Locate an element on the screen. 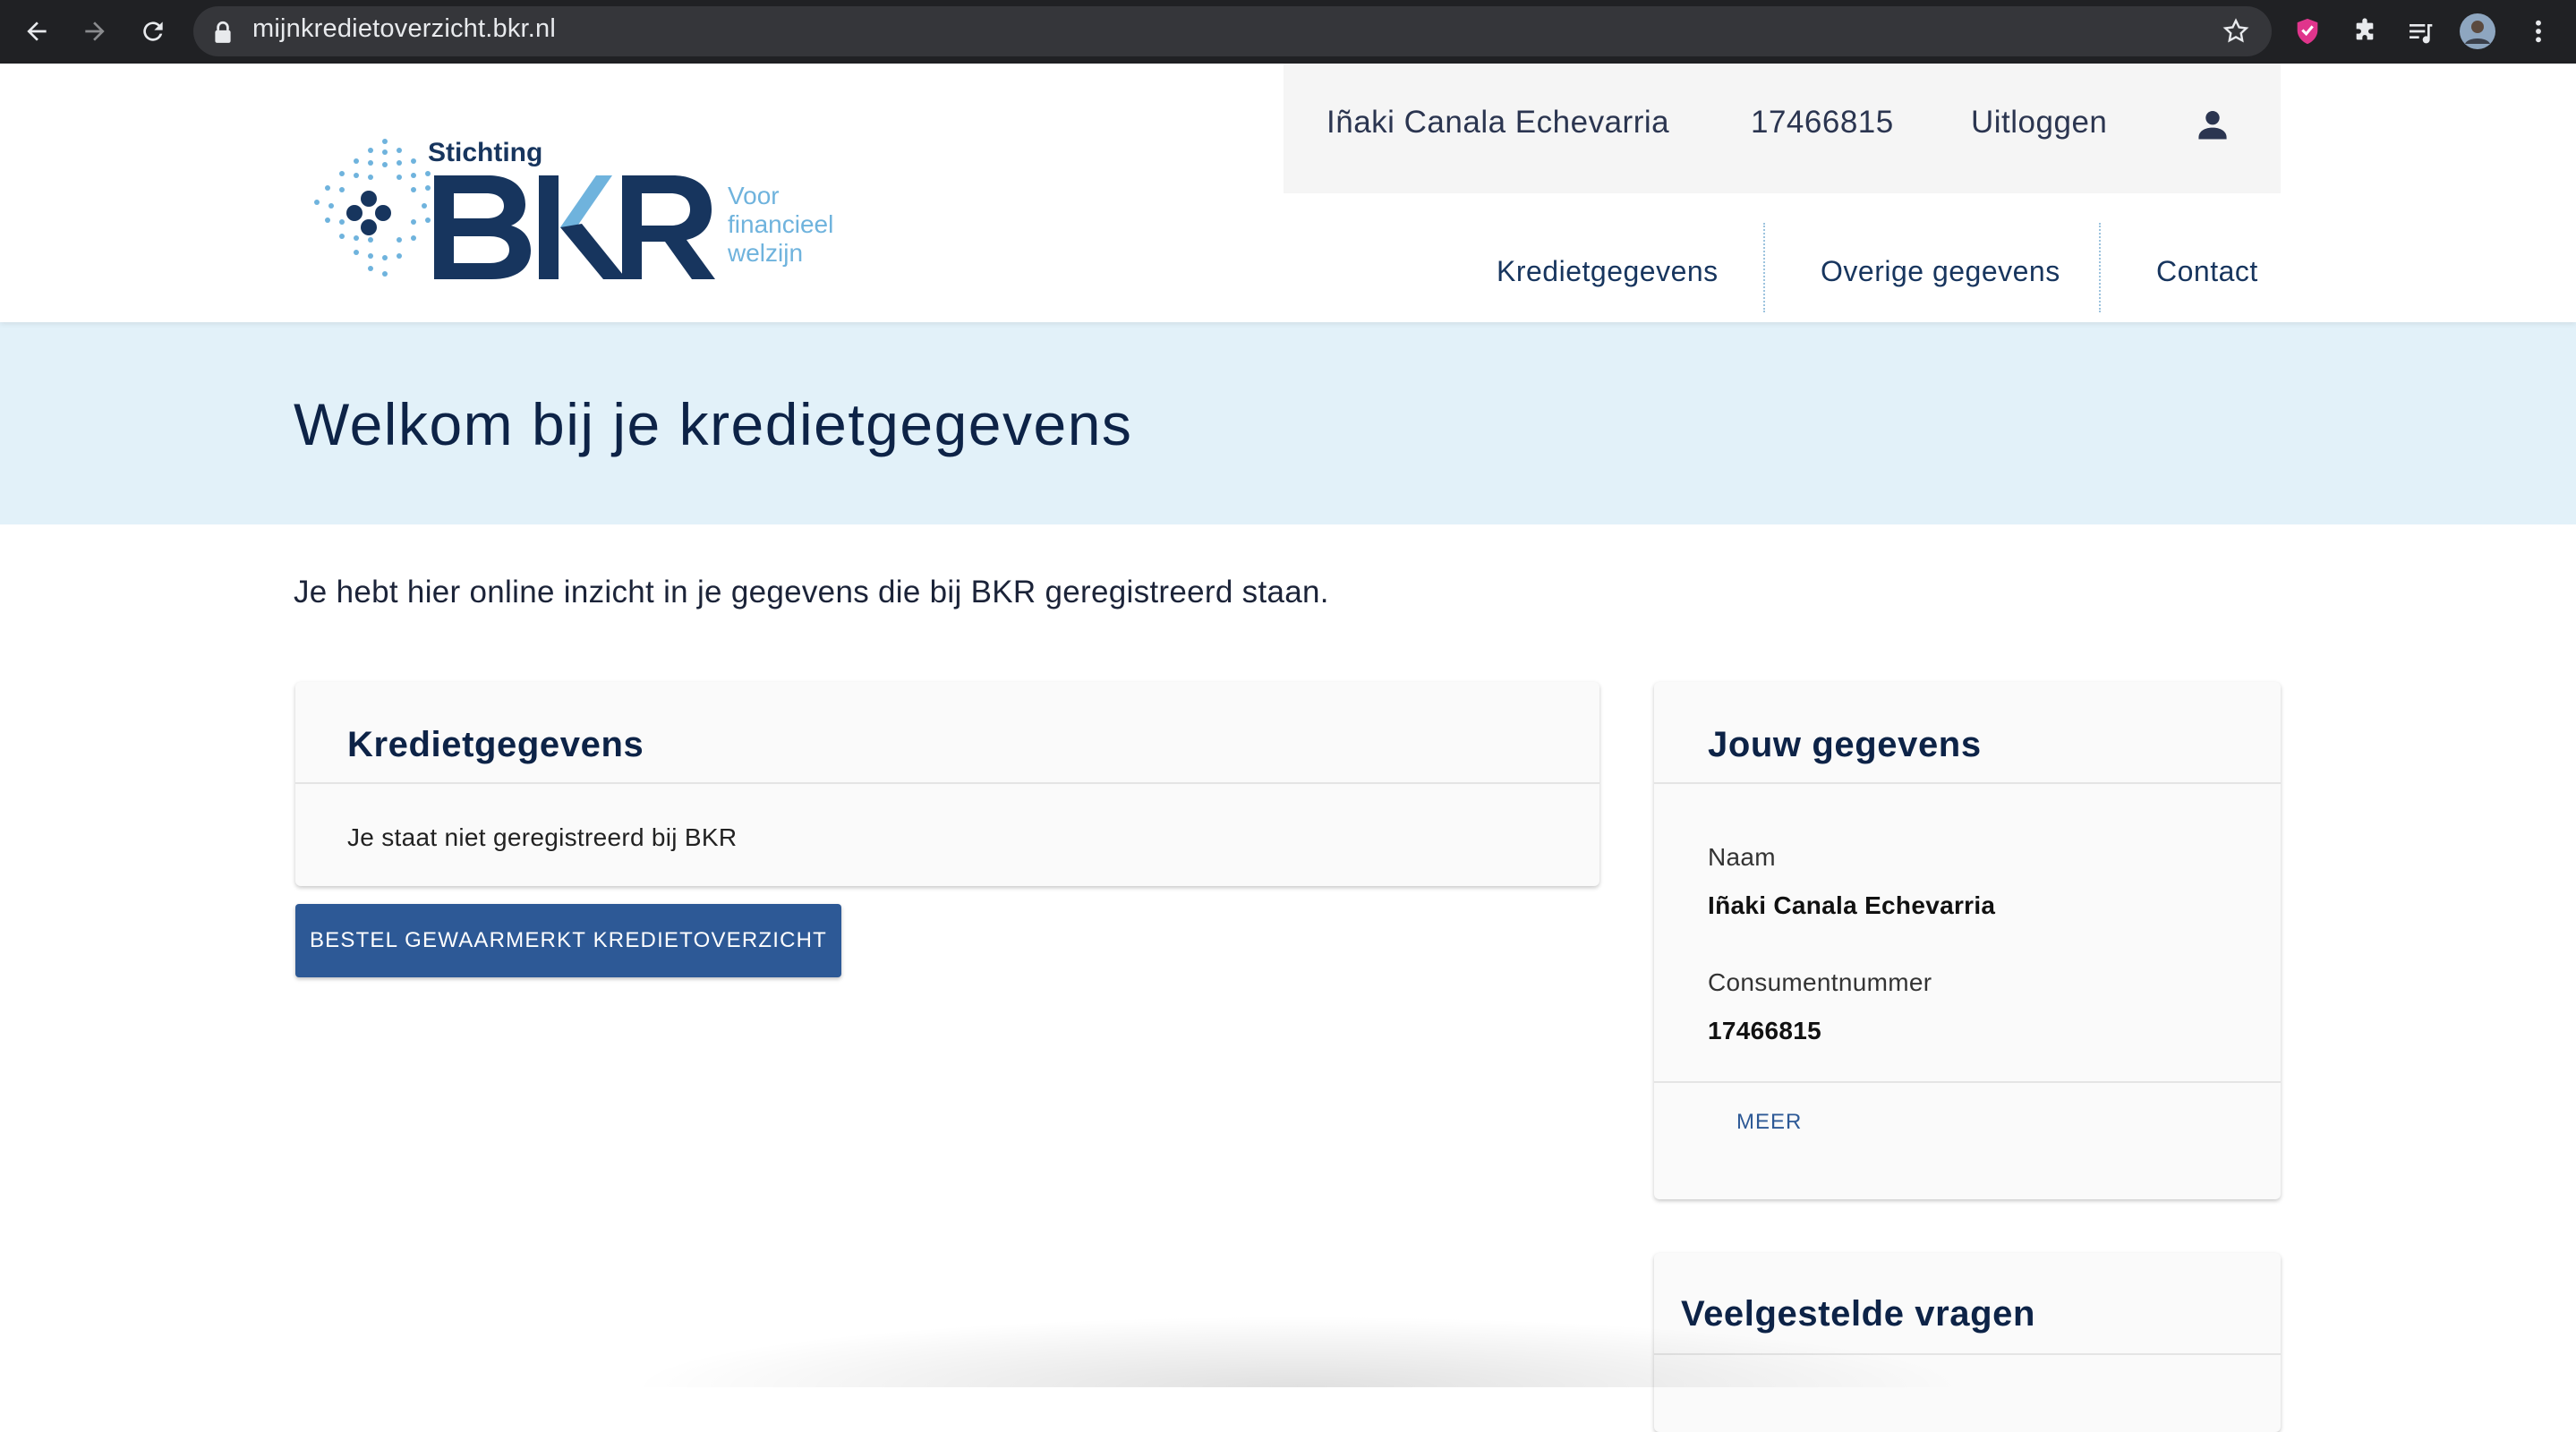 The image size is (2576, 1432). shield-extension-icon is located at coordinates (2307, 31).